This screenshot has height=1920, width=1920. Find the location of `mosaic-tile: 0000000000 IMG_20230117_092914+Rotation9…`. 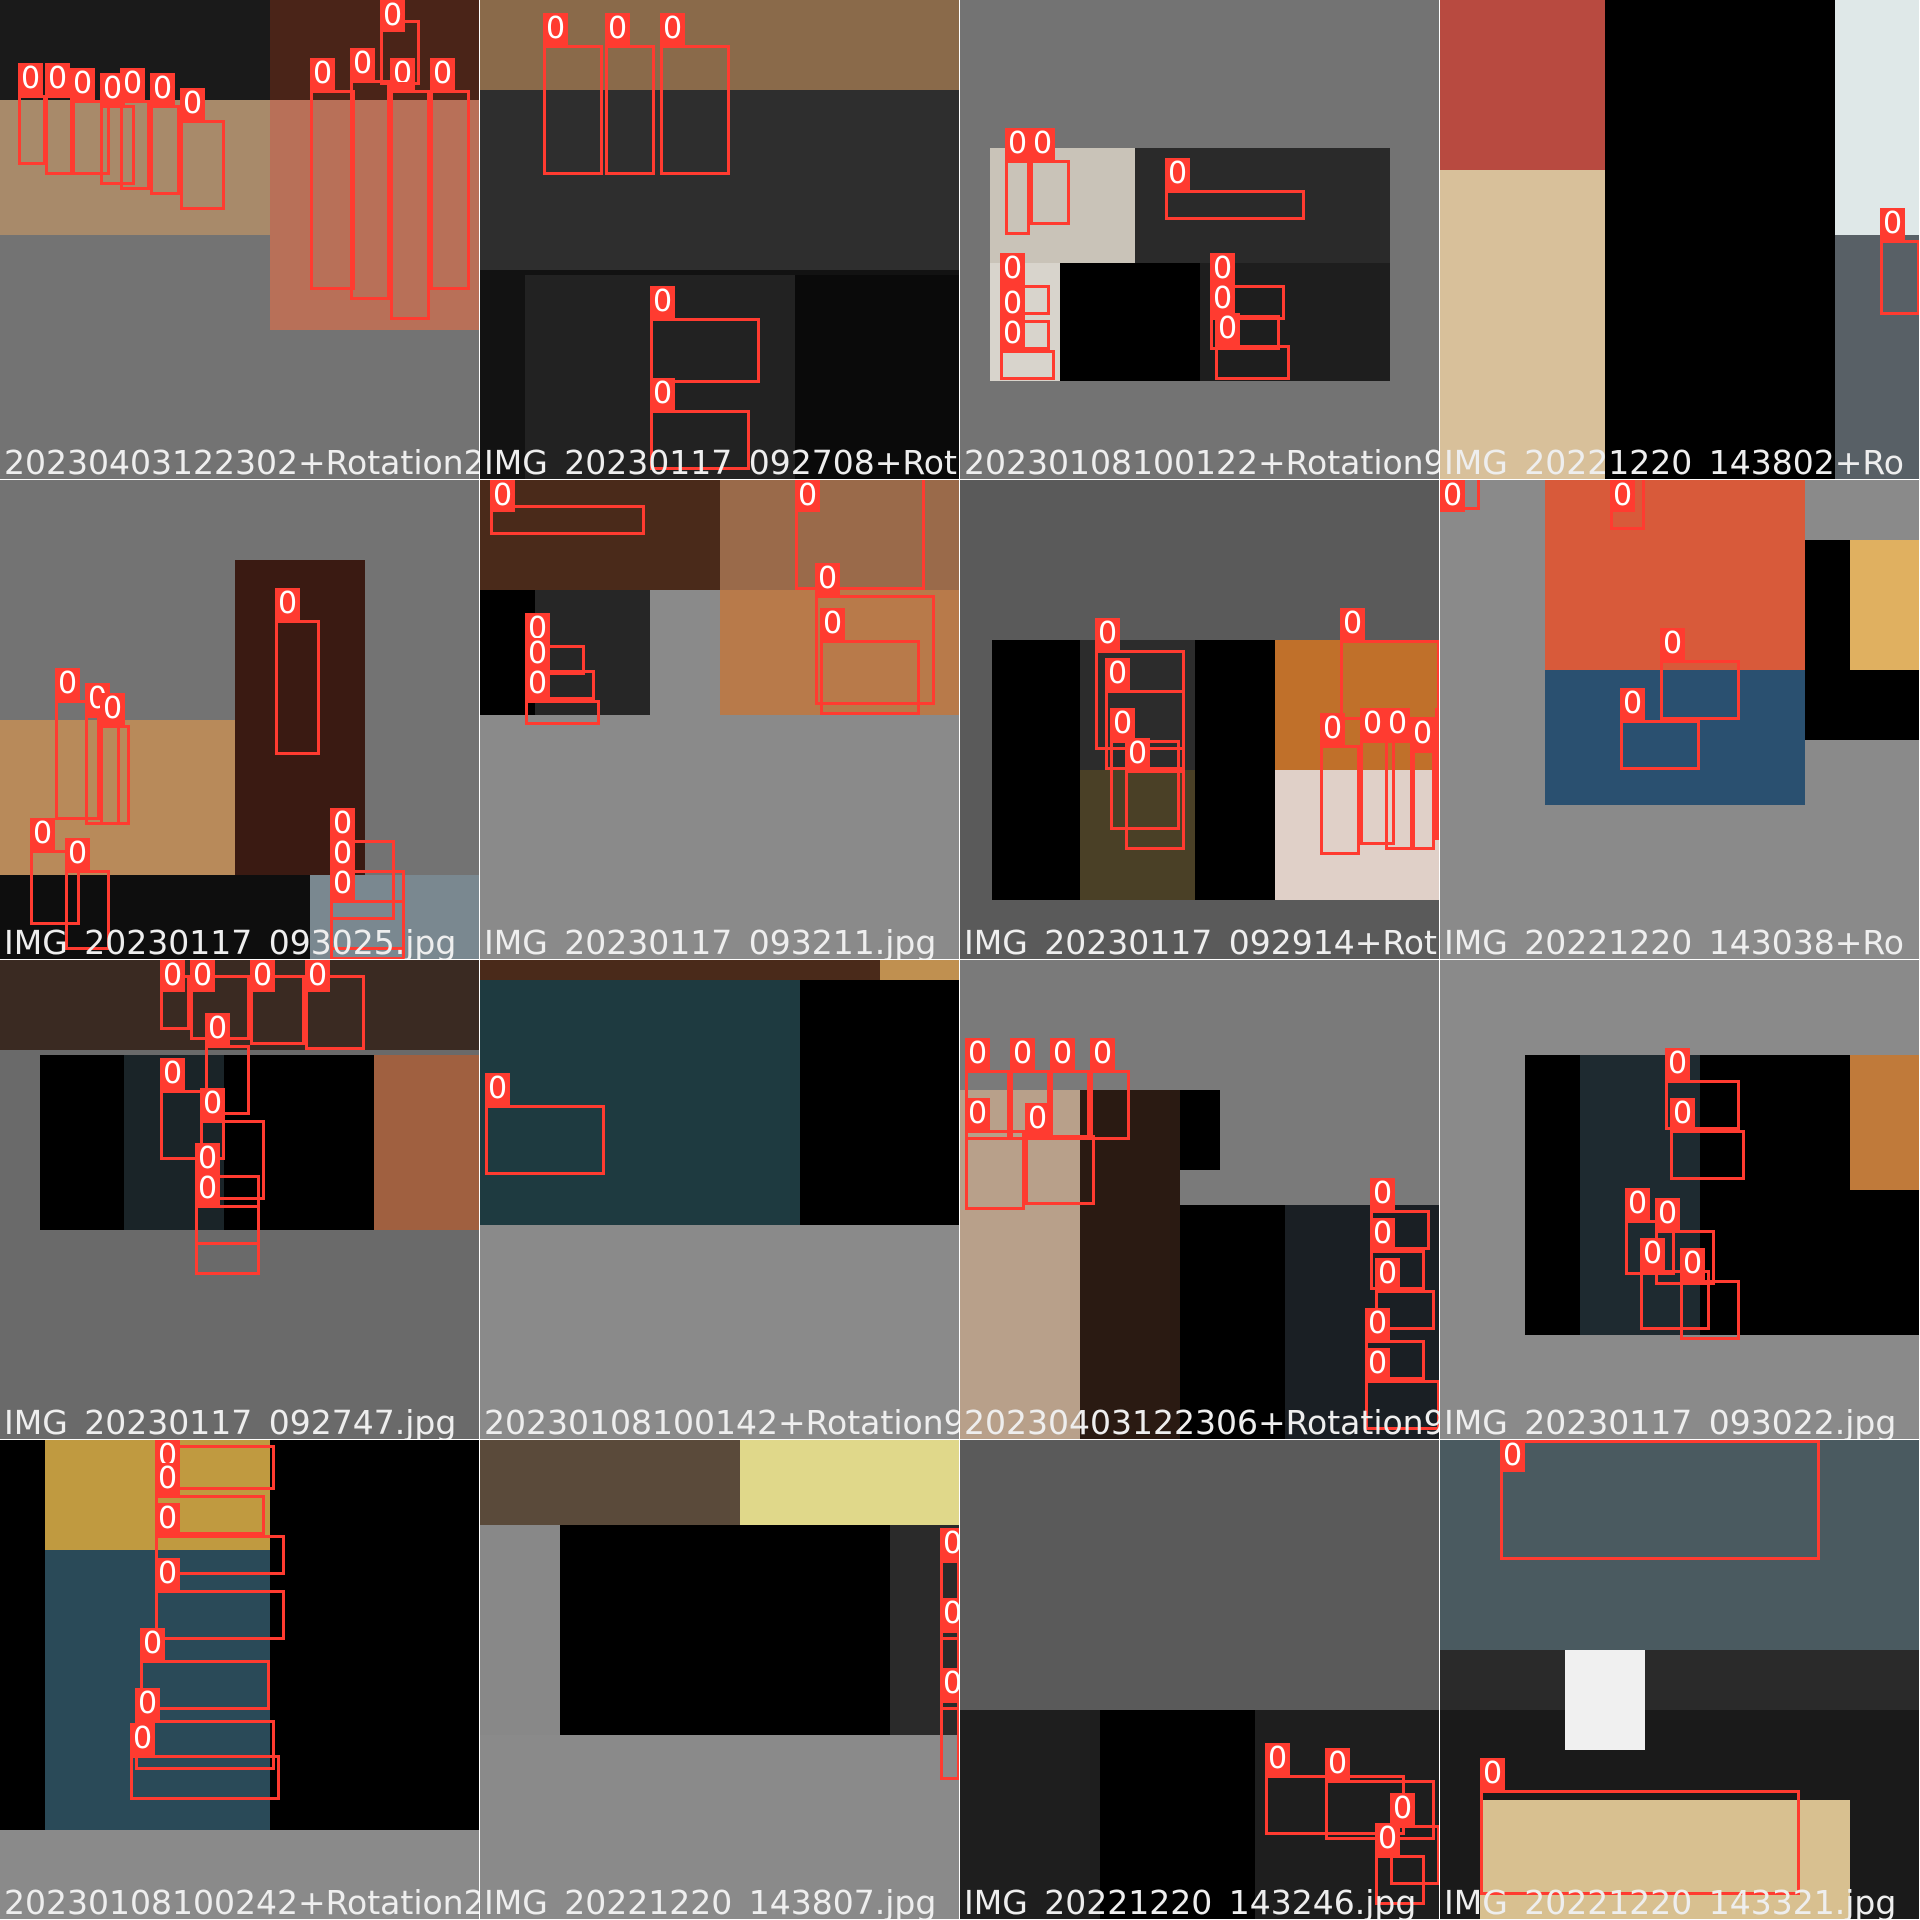

mosaic-tile: 0000000000 IMG_20230117_092914+Rotation9… is located at coordinates (1200, 720).